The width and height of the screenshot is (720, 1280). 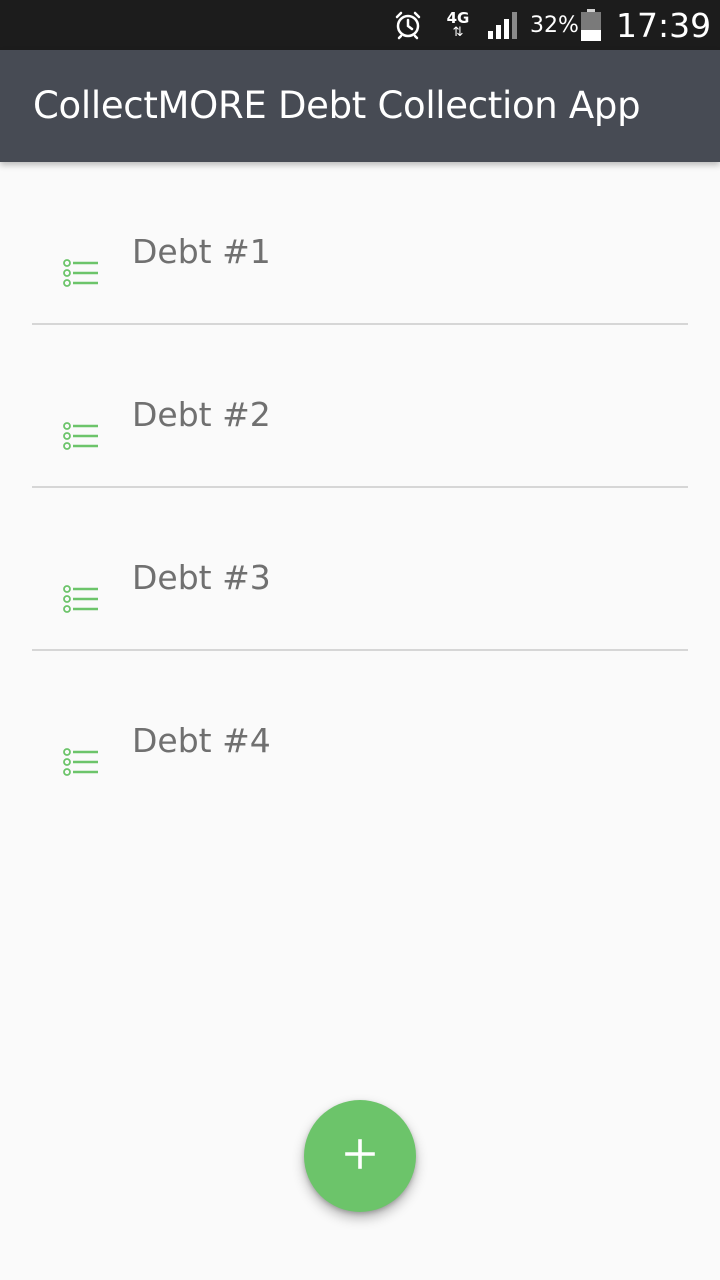 What do you see at coordinates (664, 25) in the screenshot?
I see `clock: 17:39` at bounding box center [664, 25].